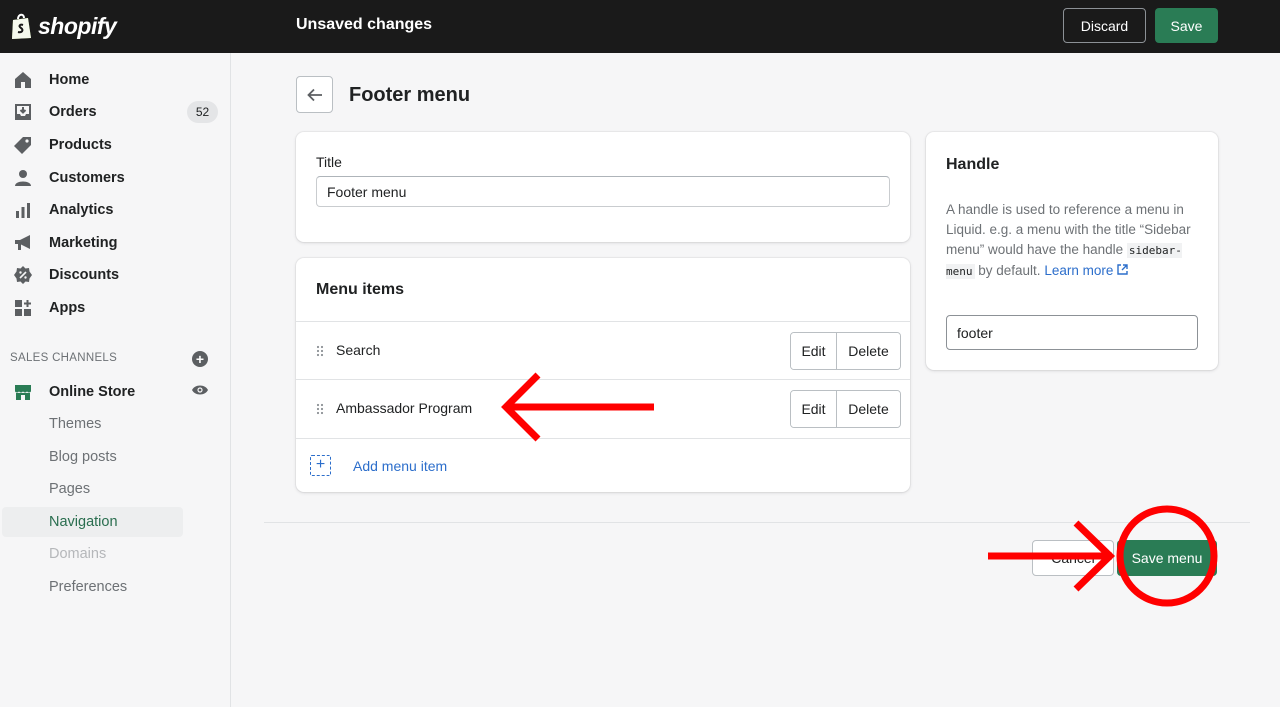 The width and height of the screenshot is (1280, 707). Describe the element at coordinates (67, 308) in the screenshot. I see `sidebar-item-label: Apps` at that location.